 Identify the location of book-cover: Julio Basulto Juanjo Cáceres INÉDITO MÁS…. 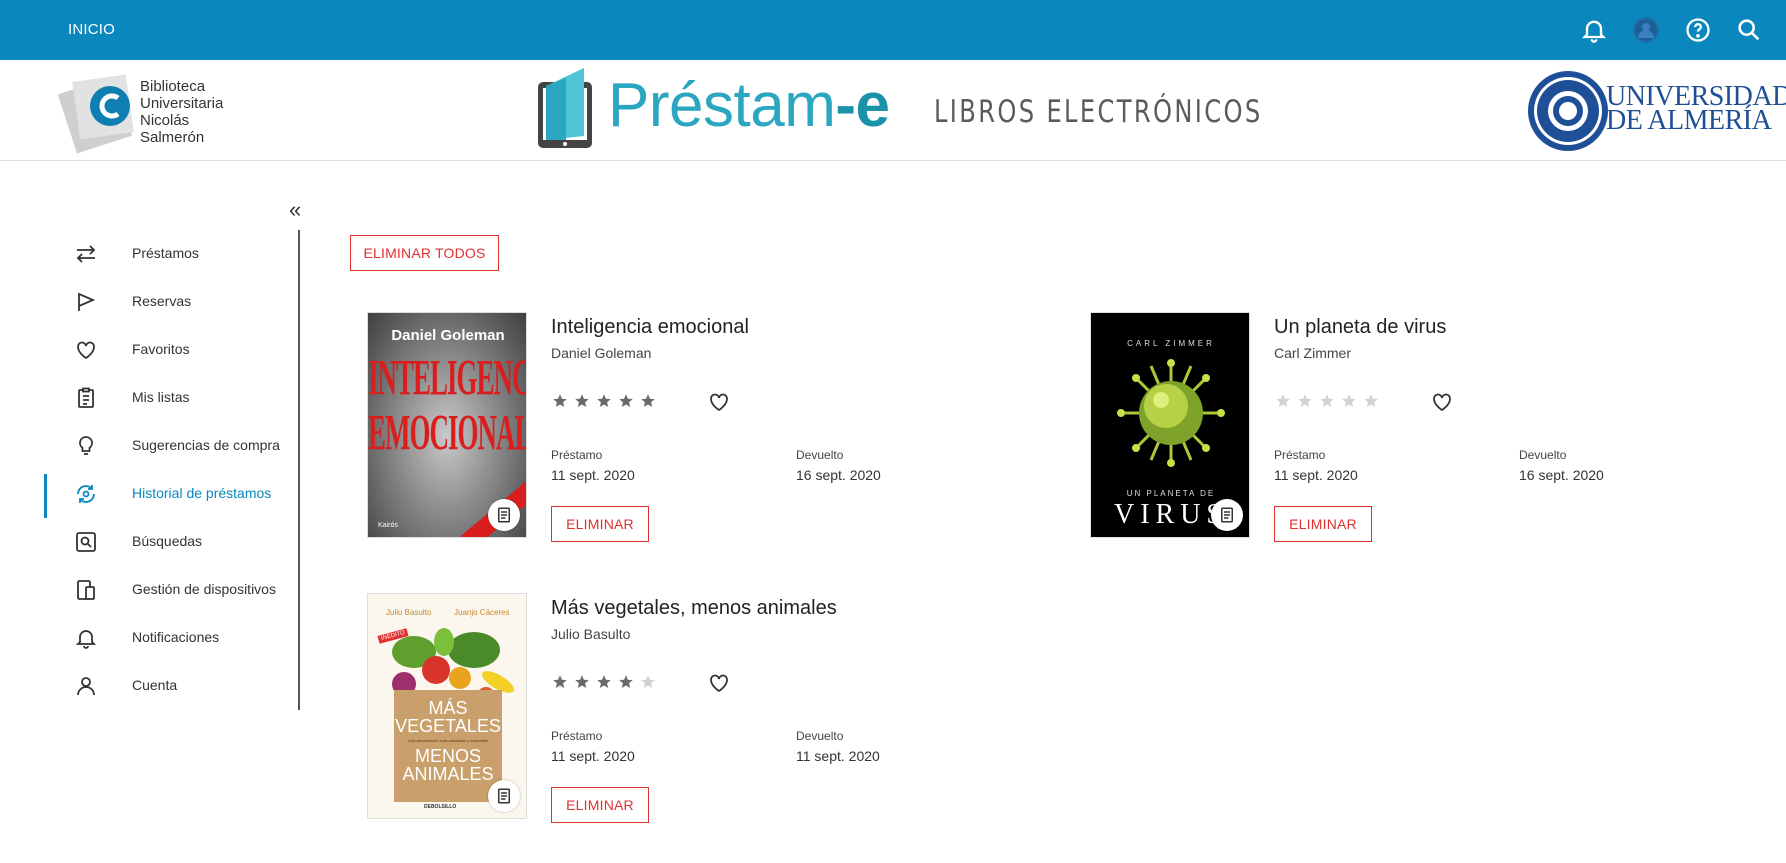
(447, 706).